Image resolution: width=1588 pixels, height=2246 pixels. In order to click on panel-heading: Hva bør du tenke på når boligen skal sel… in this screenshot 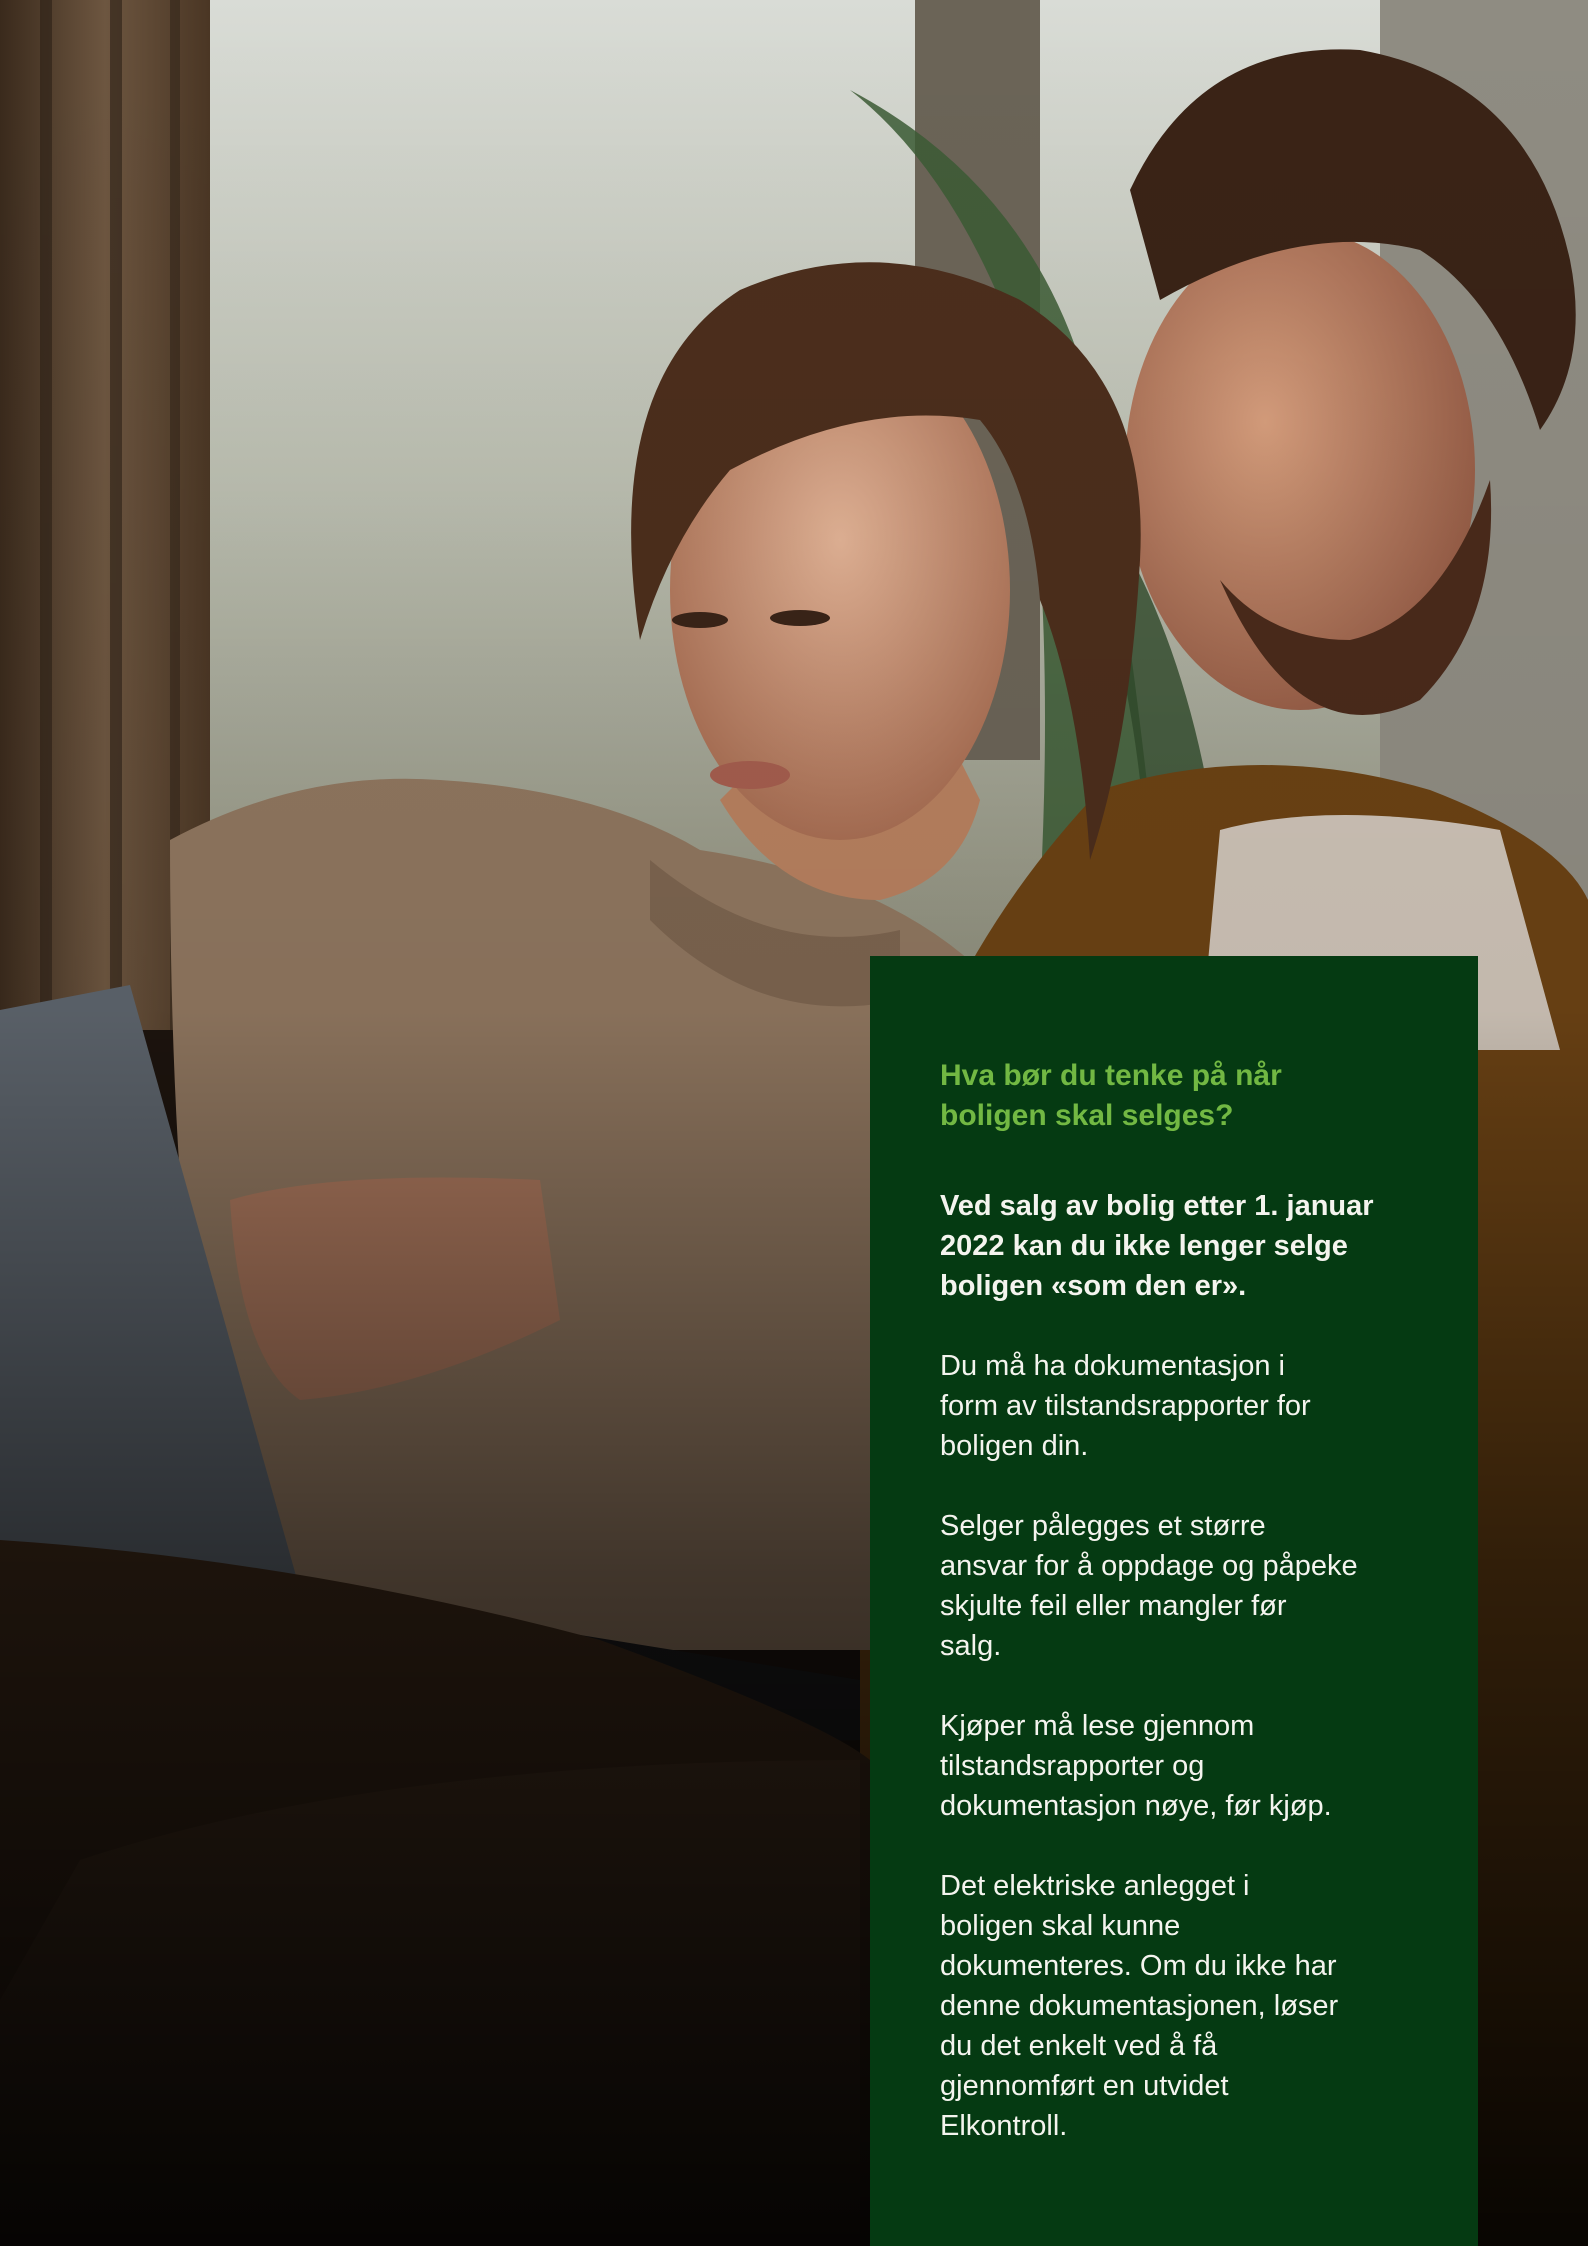, I will do `click(1111, 1095)`.